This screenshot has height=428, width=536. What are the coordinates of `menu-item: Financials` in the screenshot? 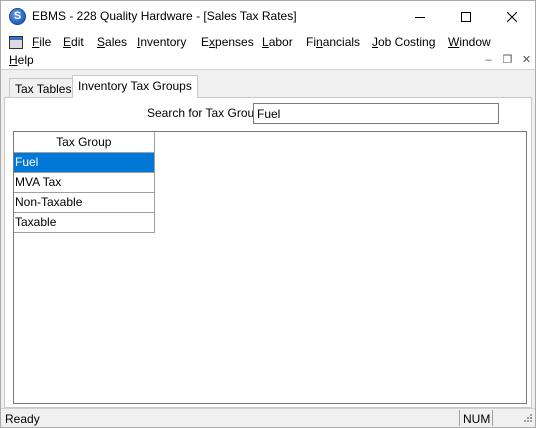 It's located at (333, 42).